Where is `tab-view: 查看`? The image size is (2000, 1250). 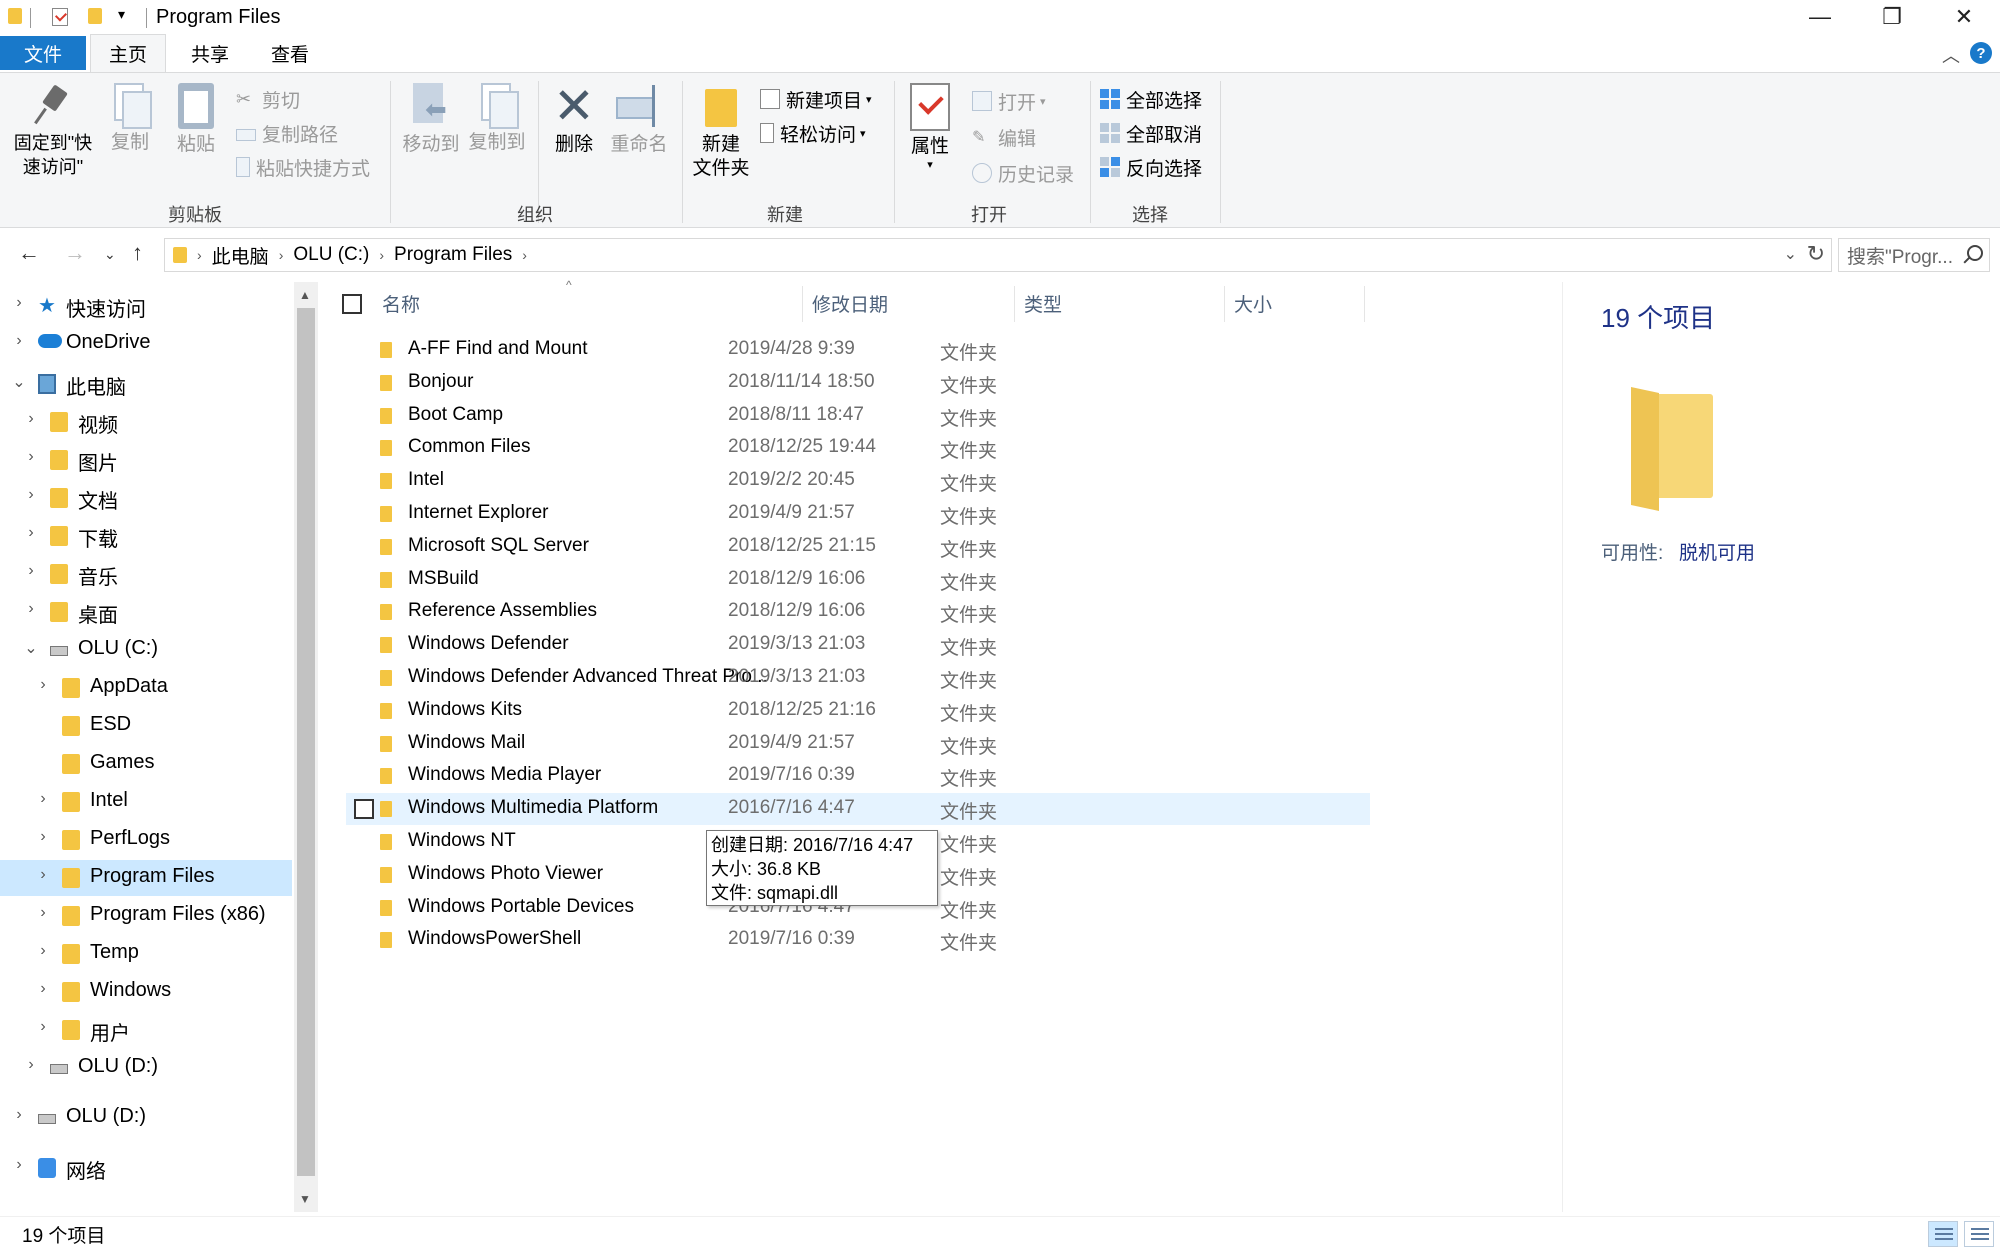 tab-view: 查看 is located at coordinates (290, 53).